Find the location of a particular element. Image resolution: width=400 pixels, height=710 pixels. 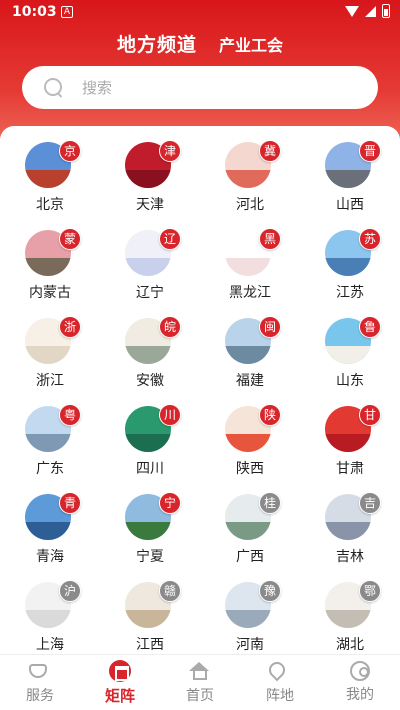

region-item: 晋山西 is located at coordinates (350, 185).